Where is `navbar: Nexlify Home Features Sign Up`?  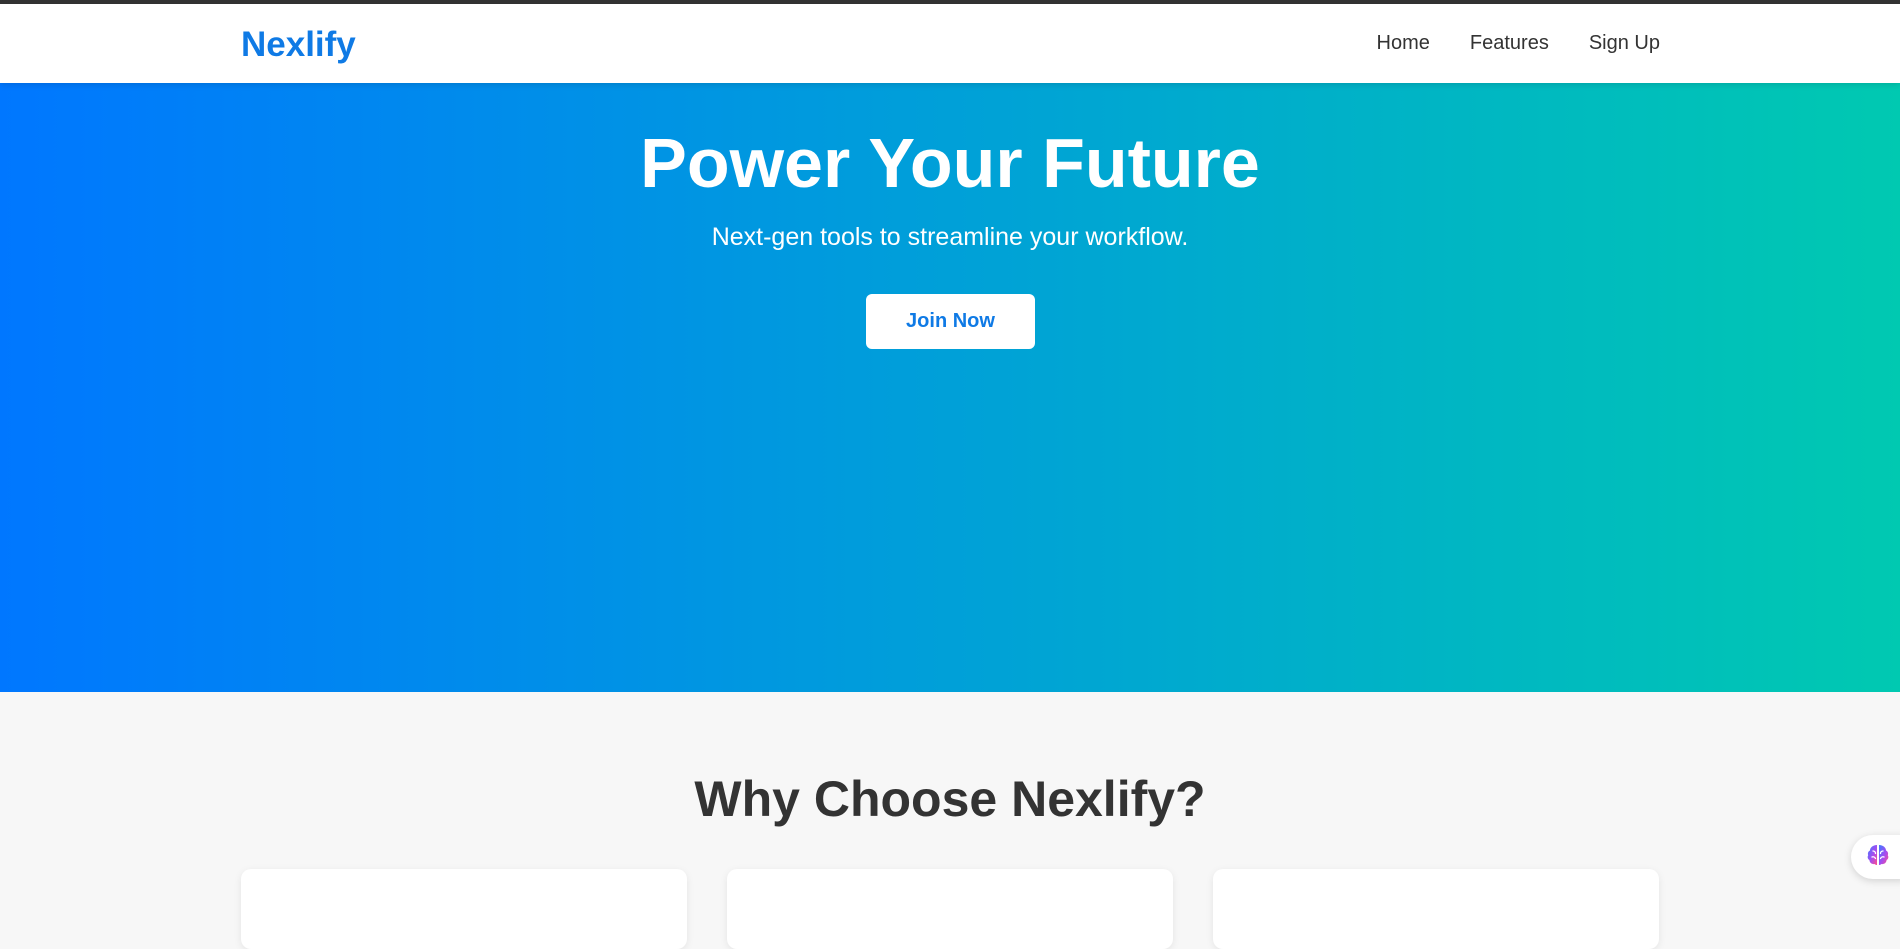
navbar: Nexlify Home Features Sign Up is located at coordinates (950, 43).